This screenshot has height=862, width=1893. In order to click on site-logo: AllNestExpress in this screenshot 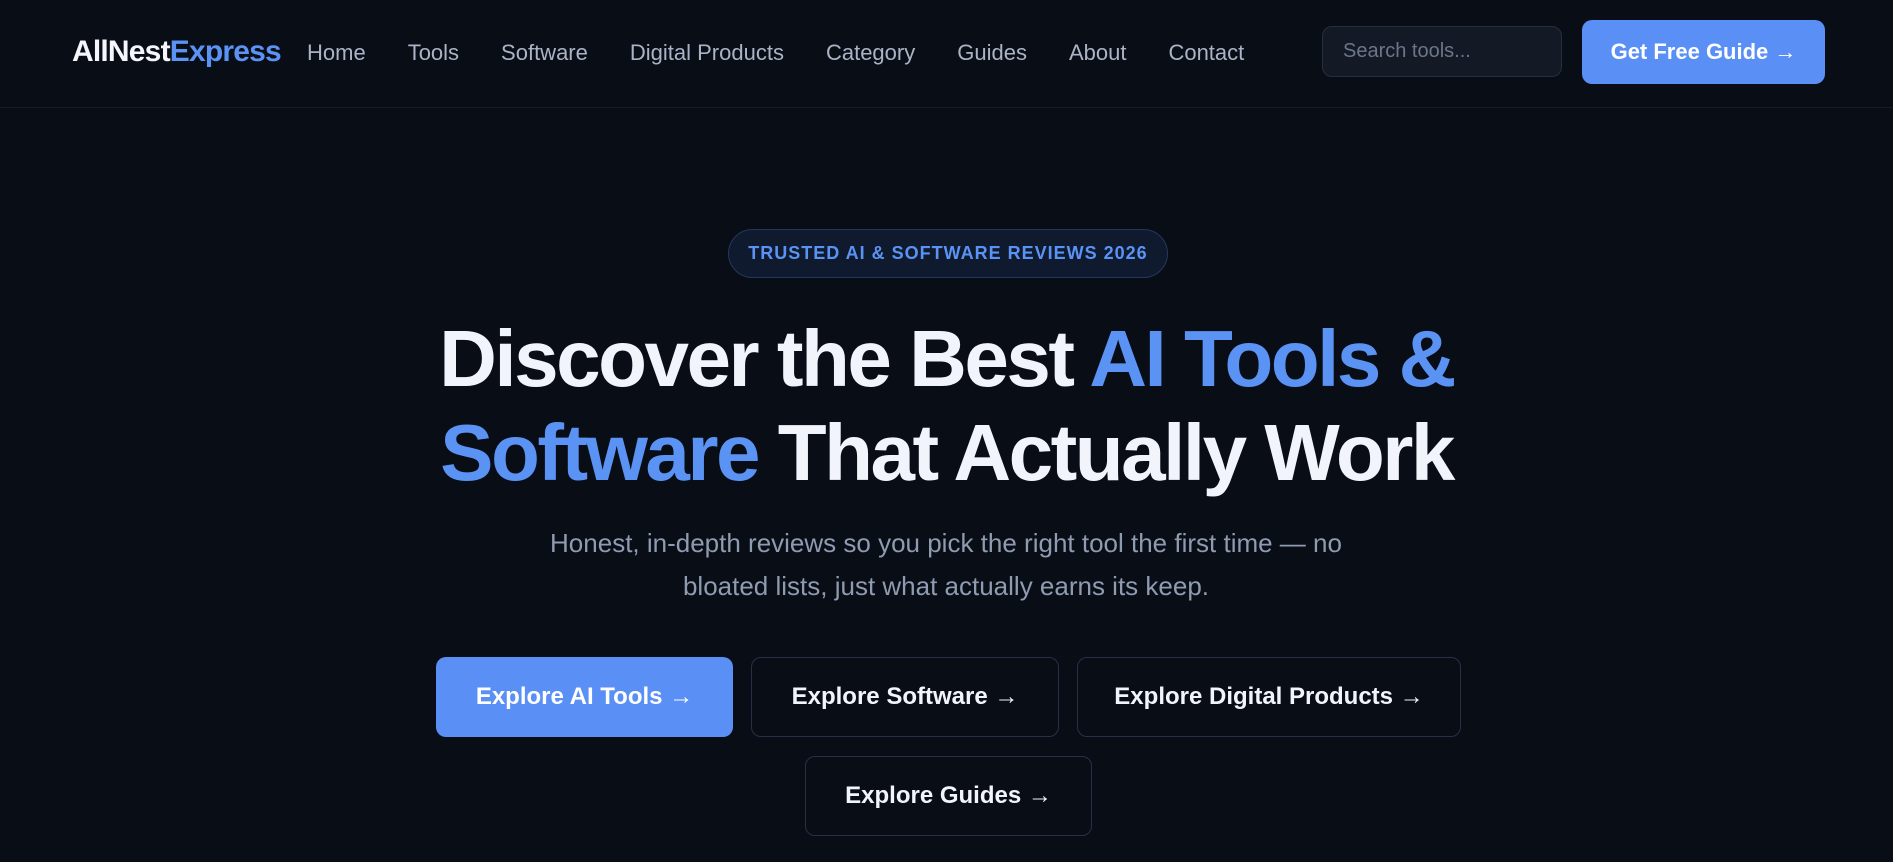, I will do `click(177, 52)`.